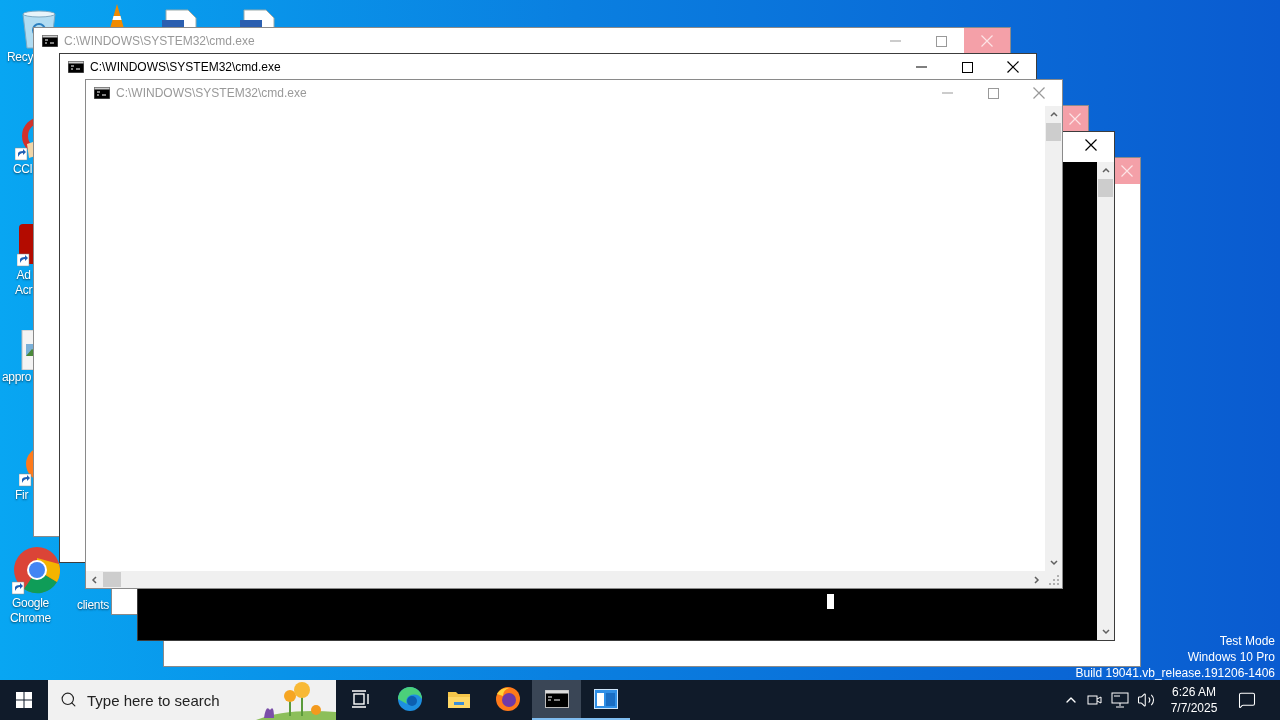 The image size is (1280, 720). What do you see at coordinates (565, 579) in the screenshot?
I see `horizontal-scrollbar` at bounding box center [565, 579].